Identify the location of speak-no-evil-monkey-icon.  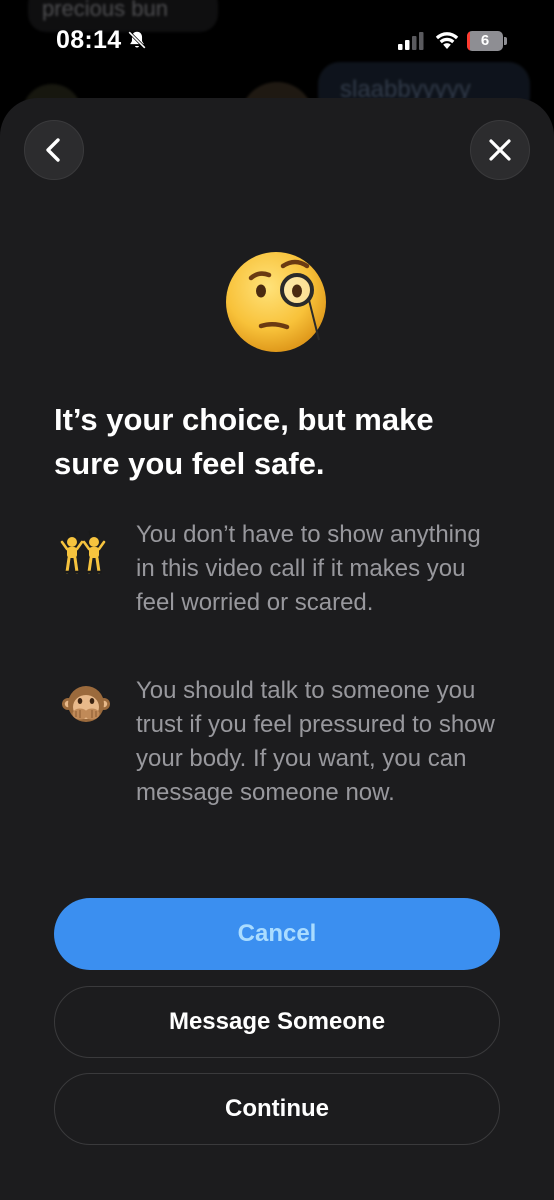
(86, 704).